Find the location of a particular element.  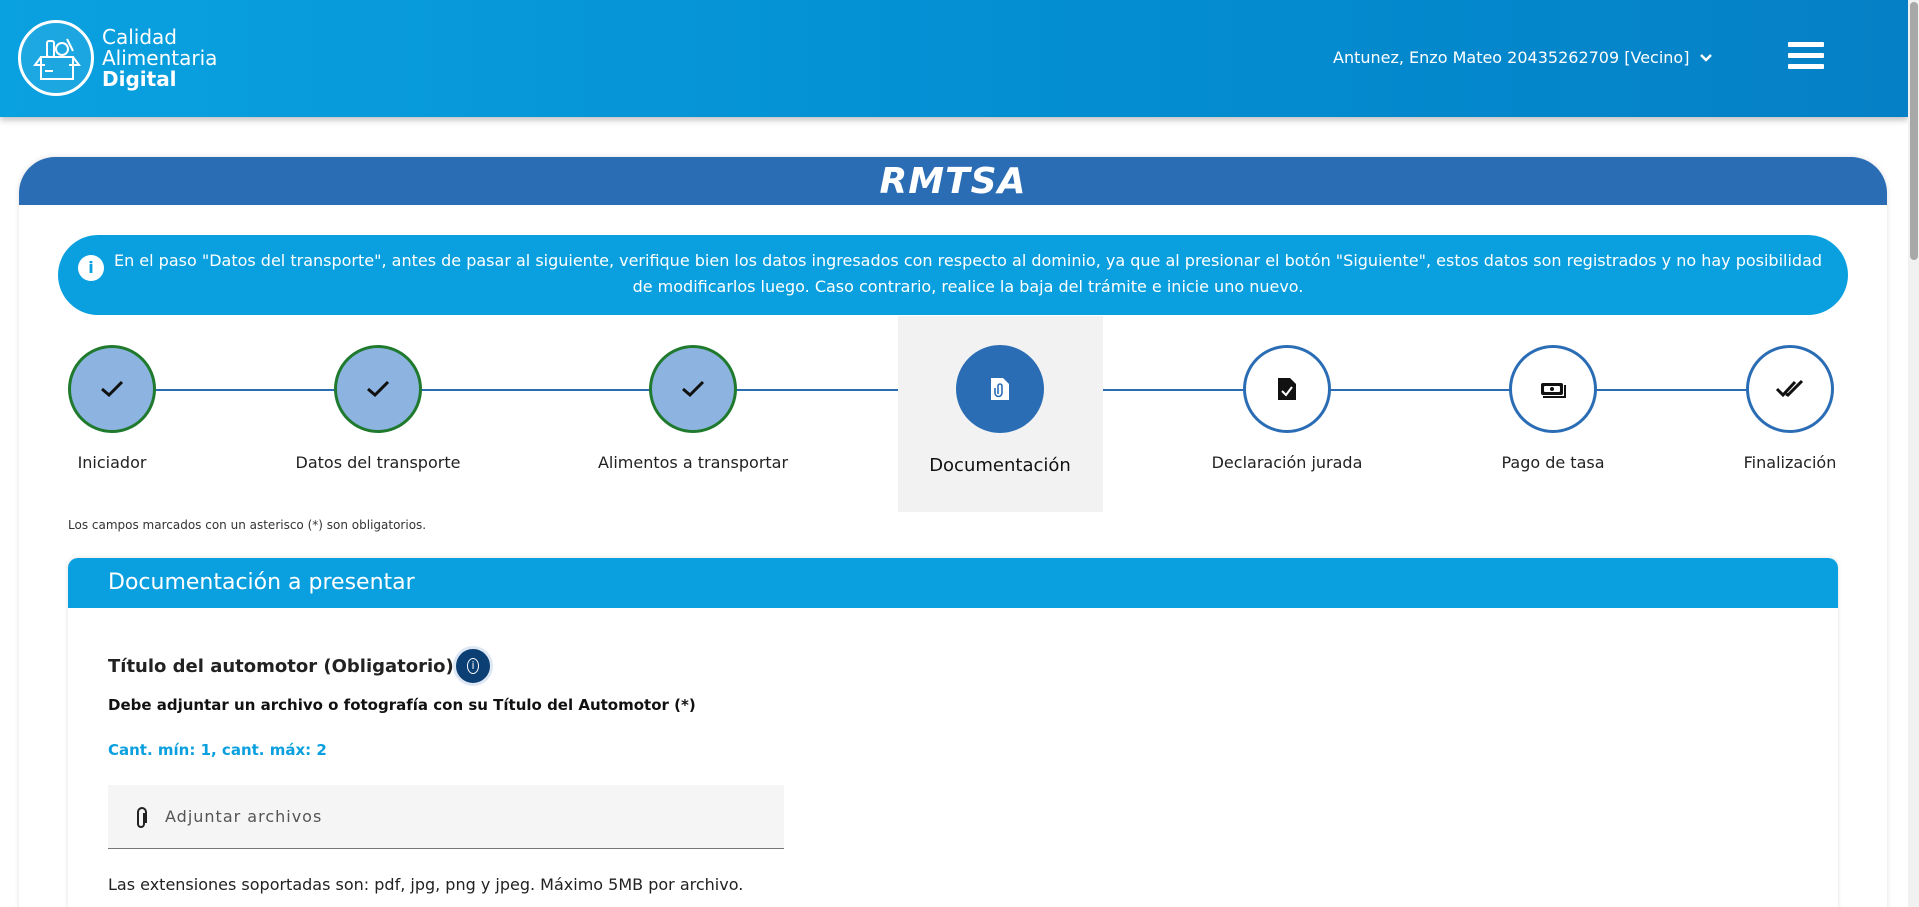

document-attach-icon is located at coordinates (1000, 389).